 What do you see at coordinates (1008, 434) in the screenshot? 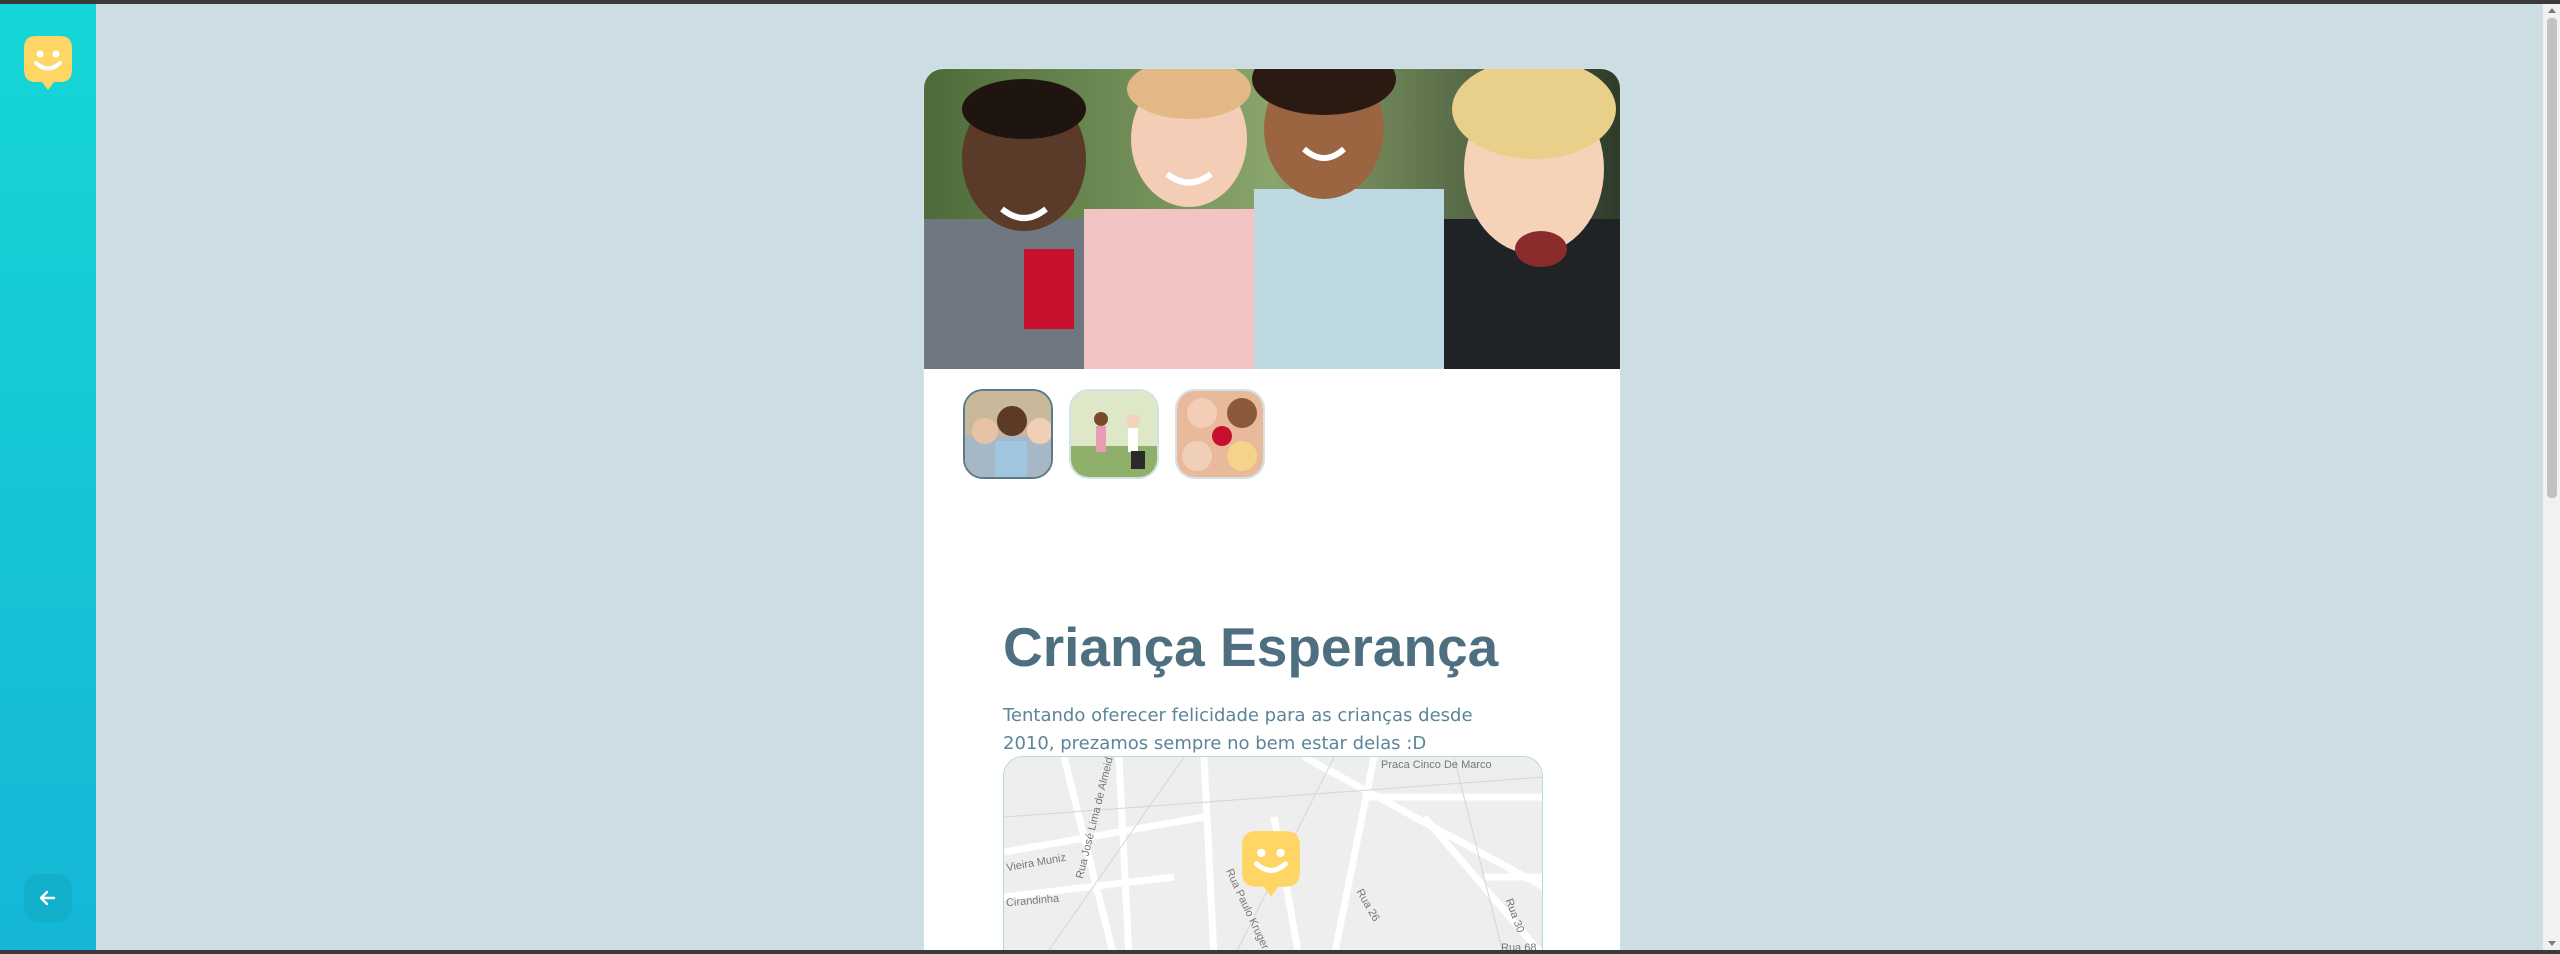
I see `thumbnail-children-group` at bounding box center [1008, 434].